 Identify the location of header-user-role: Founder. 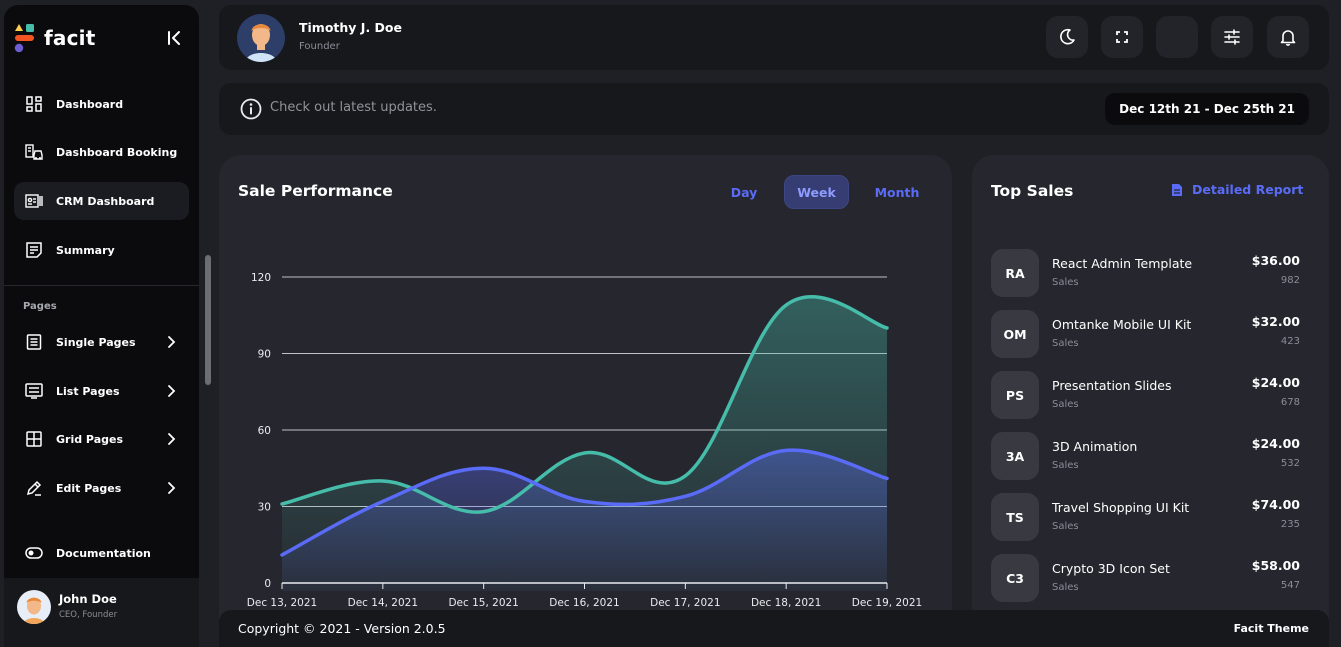
(319, 46).